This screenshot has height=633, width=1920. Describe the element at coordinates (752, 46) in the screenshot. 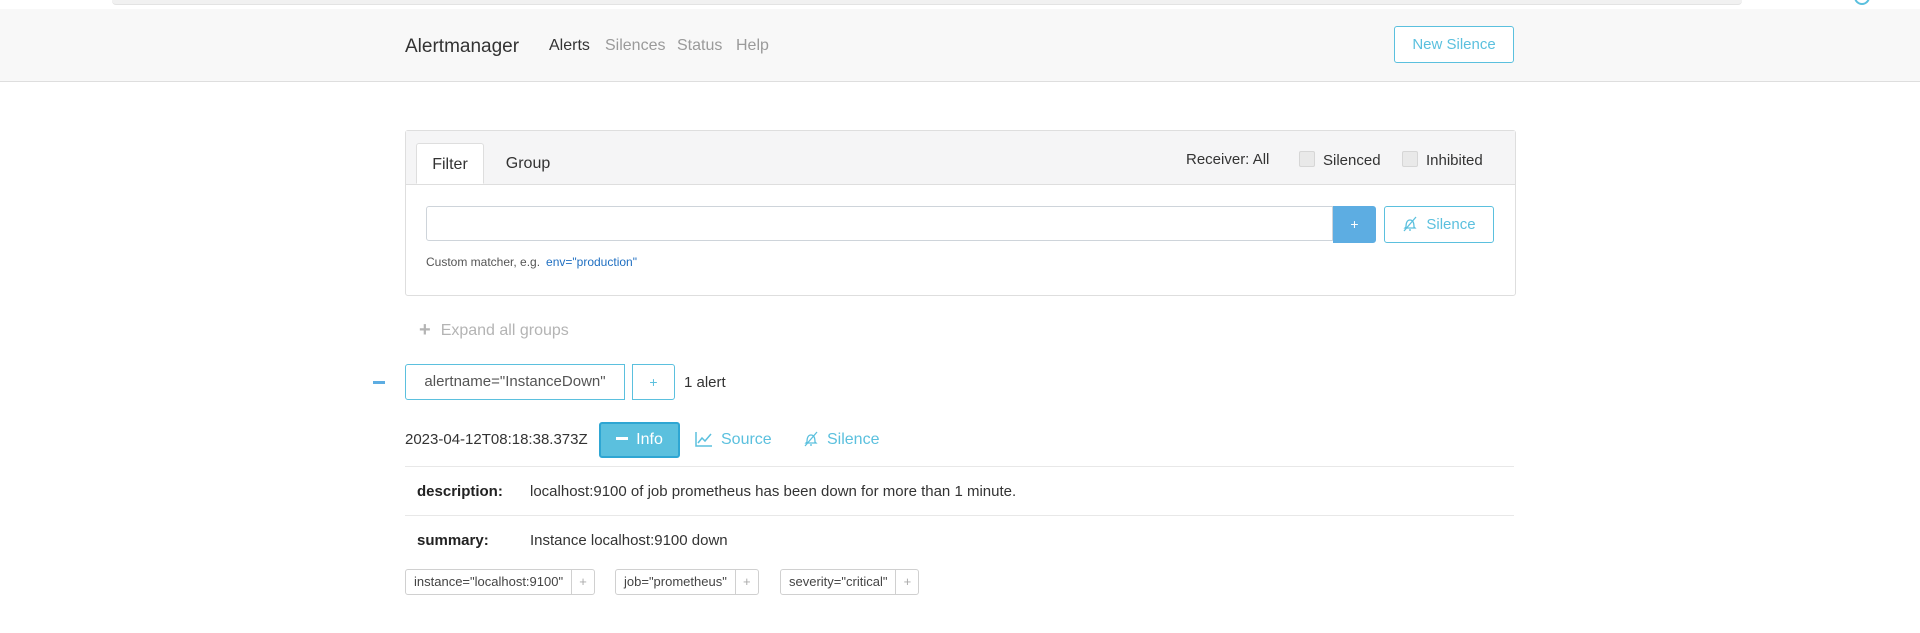

I see `nav-help: Help` at that location.